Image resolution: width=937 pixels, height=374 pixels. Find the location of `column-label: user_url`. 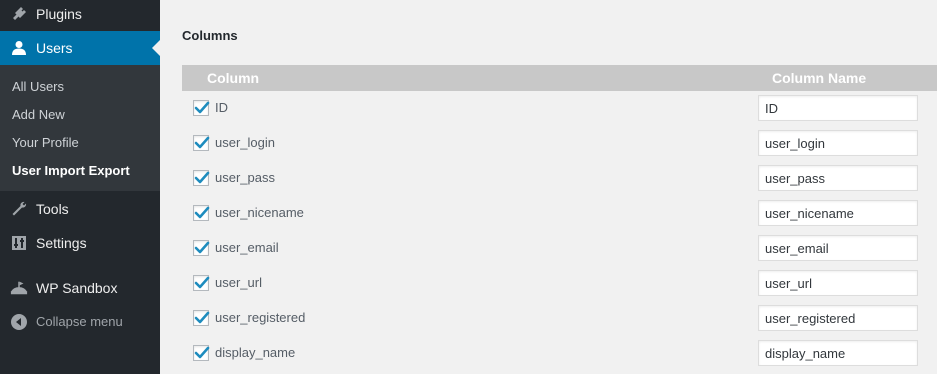

column-label: user_url is located at coordinates (238, 283).